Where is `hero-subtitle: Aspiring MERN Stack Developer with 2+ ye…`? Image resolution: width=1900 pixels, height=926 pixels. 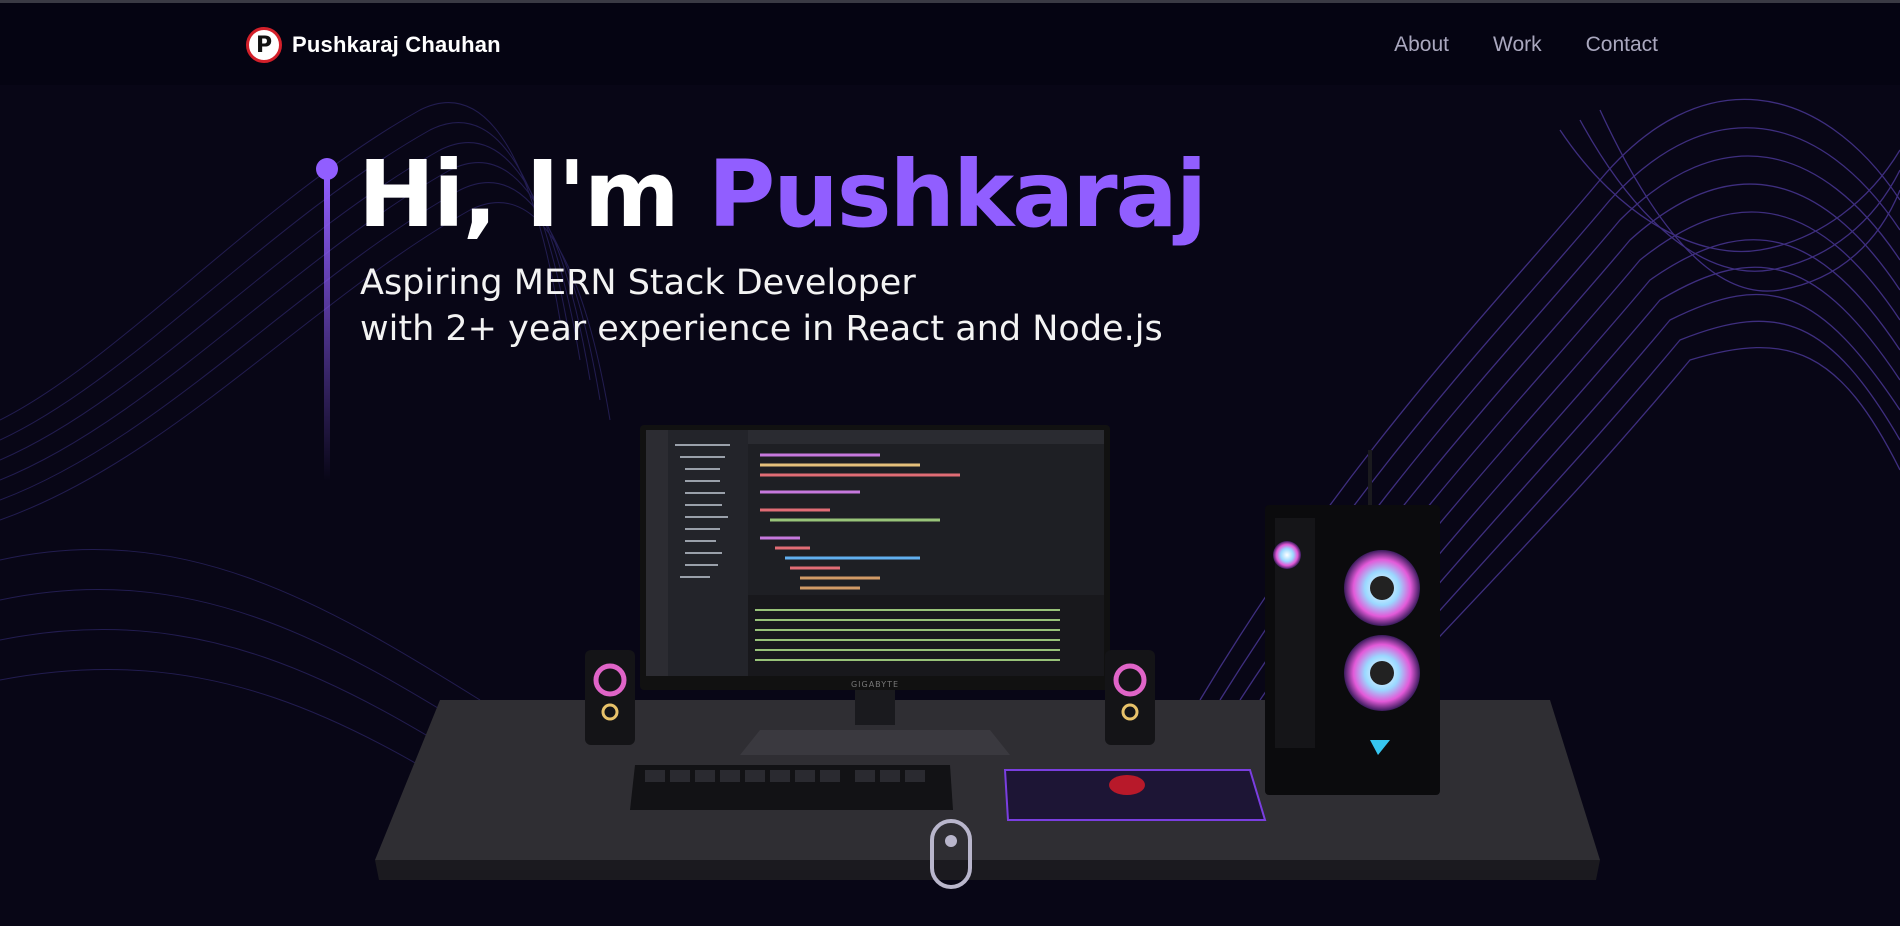 hero-subtitle: Aspiring MERN Stack Developer with 2+ ye… is located at coordinates (761, 306).